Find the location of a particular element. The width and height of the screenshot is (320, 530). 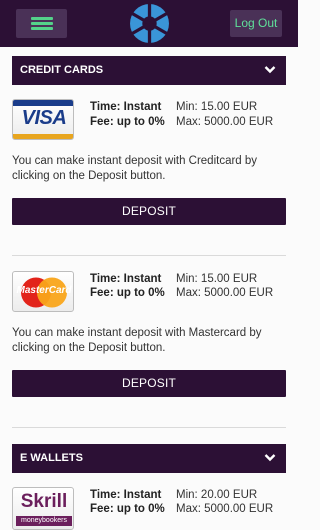

mastercard-logo-text: MasterCard is located at coordinates (44, 290).